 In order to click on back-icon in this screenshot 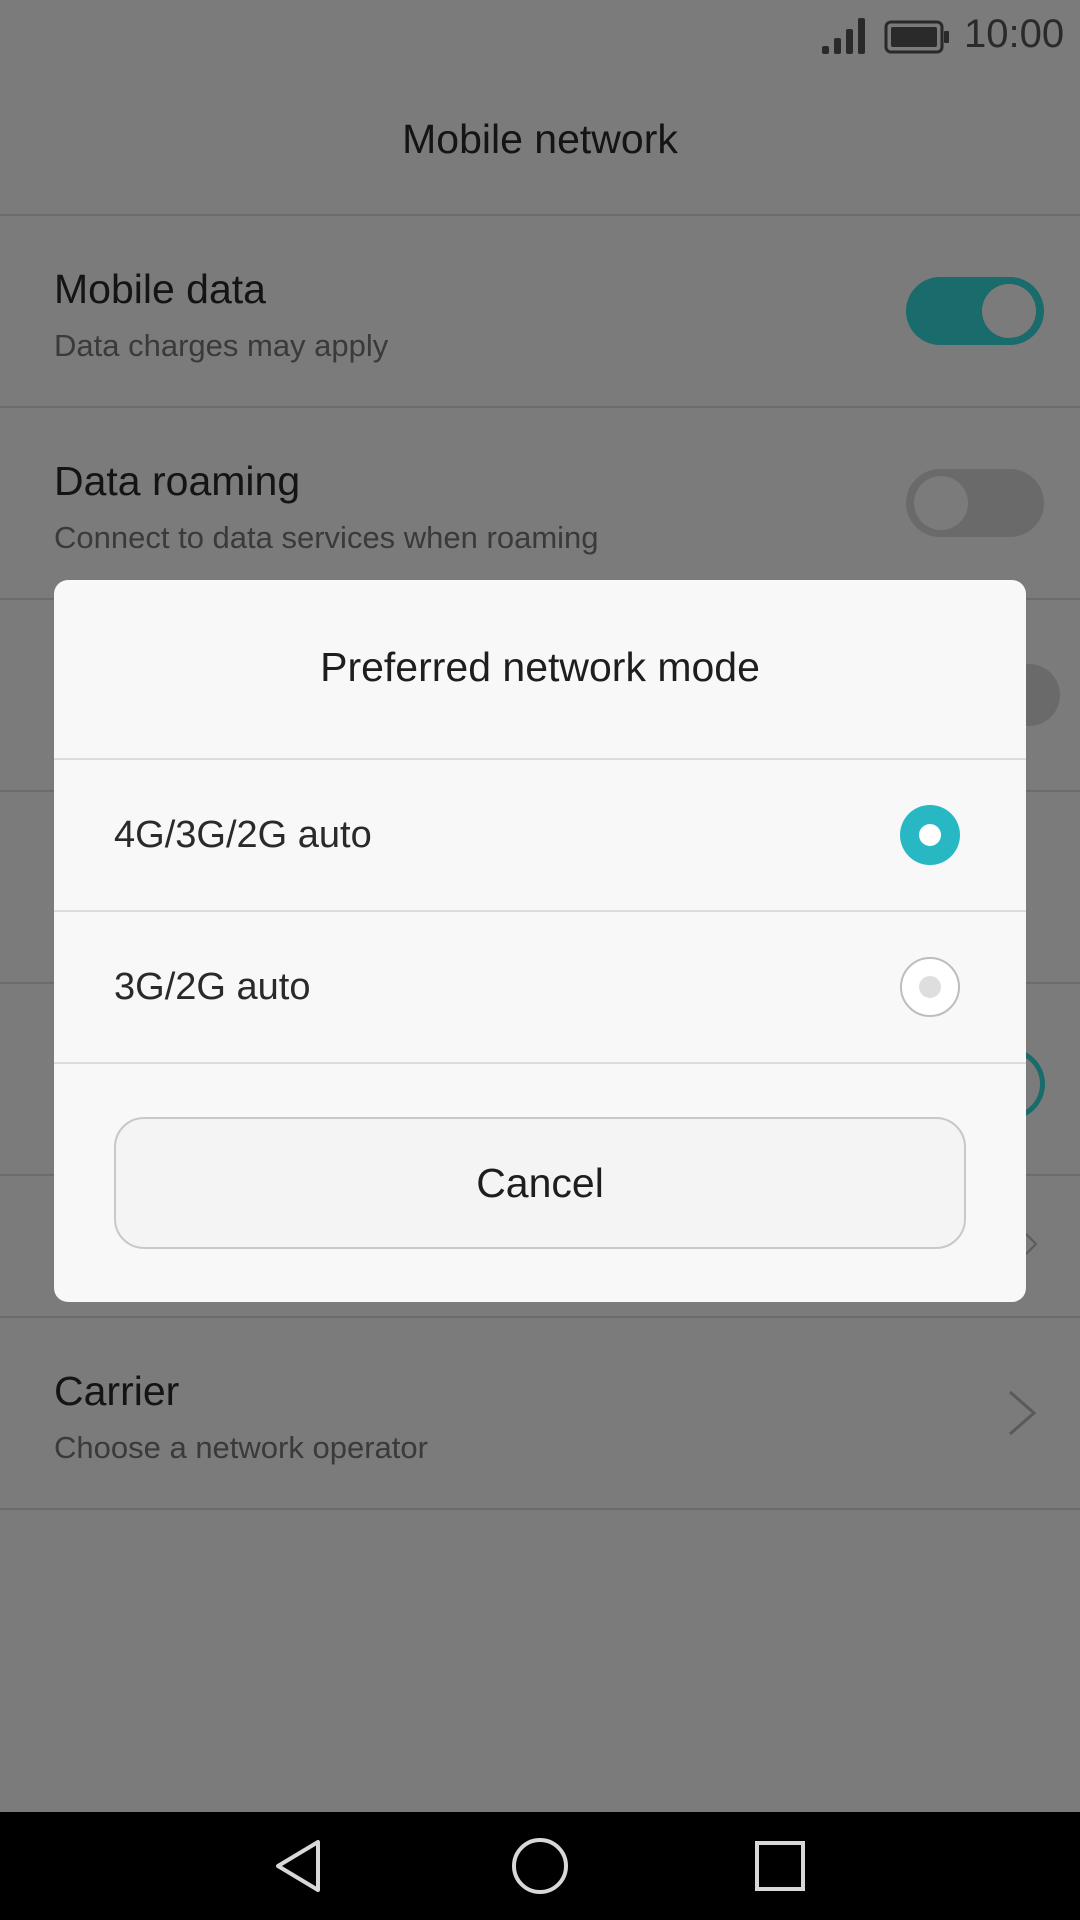, I will do `click(300, 1866)`.